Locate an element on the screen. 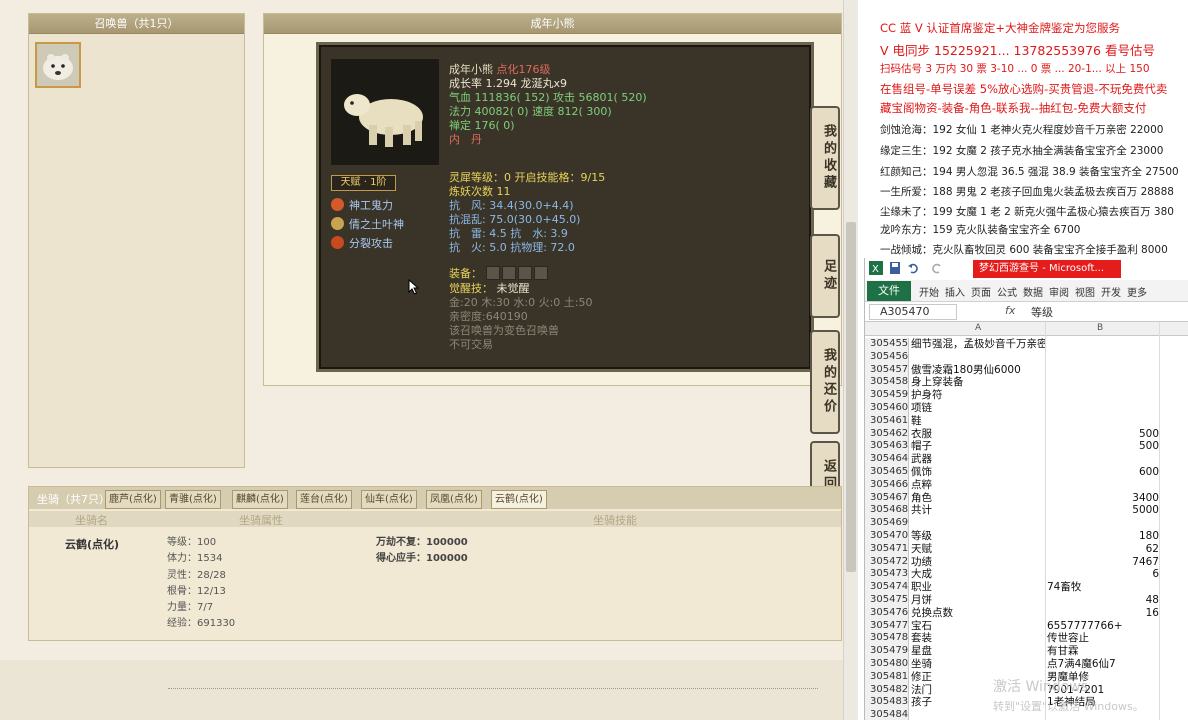 This screenshot has width=1188, height=720. cell-b: 600 is located at coordinates (1103, 472).